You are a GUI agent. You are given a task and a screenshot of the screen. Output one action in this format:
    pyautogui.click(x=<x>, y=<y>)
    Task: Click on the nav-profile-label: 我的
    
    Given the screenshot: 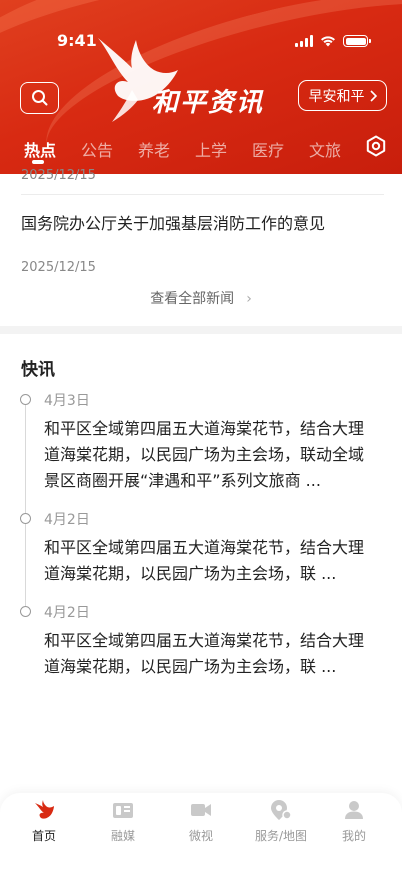 What is the action you would take?
    pyautogui.click(x=353, y=836)
    